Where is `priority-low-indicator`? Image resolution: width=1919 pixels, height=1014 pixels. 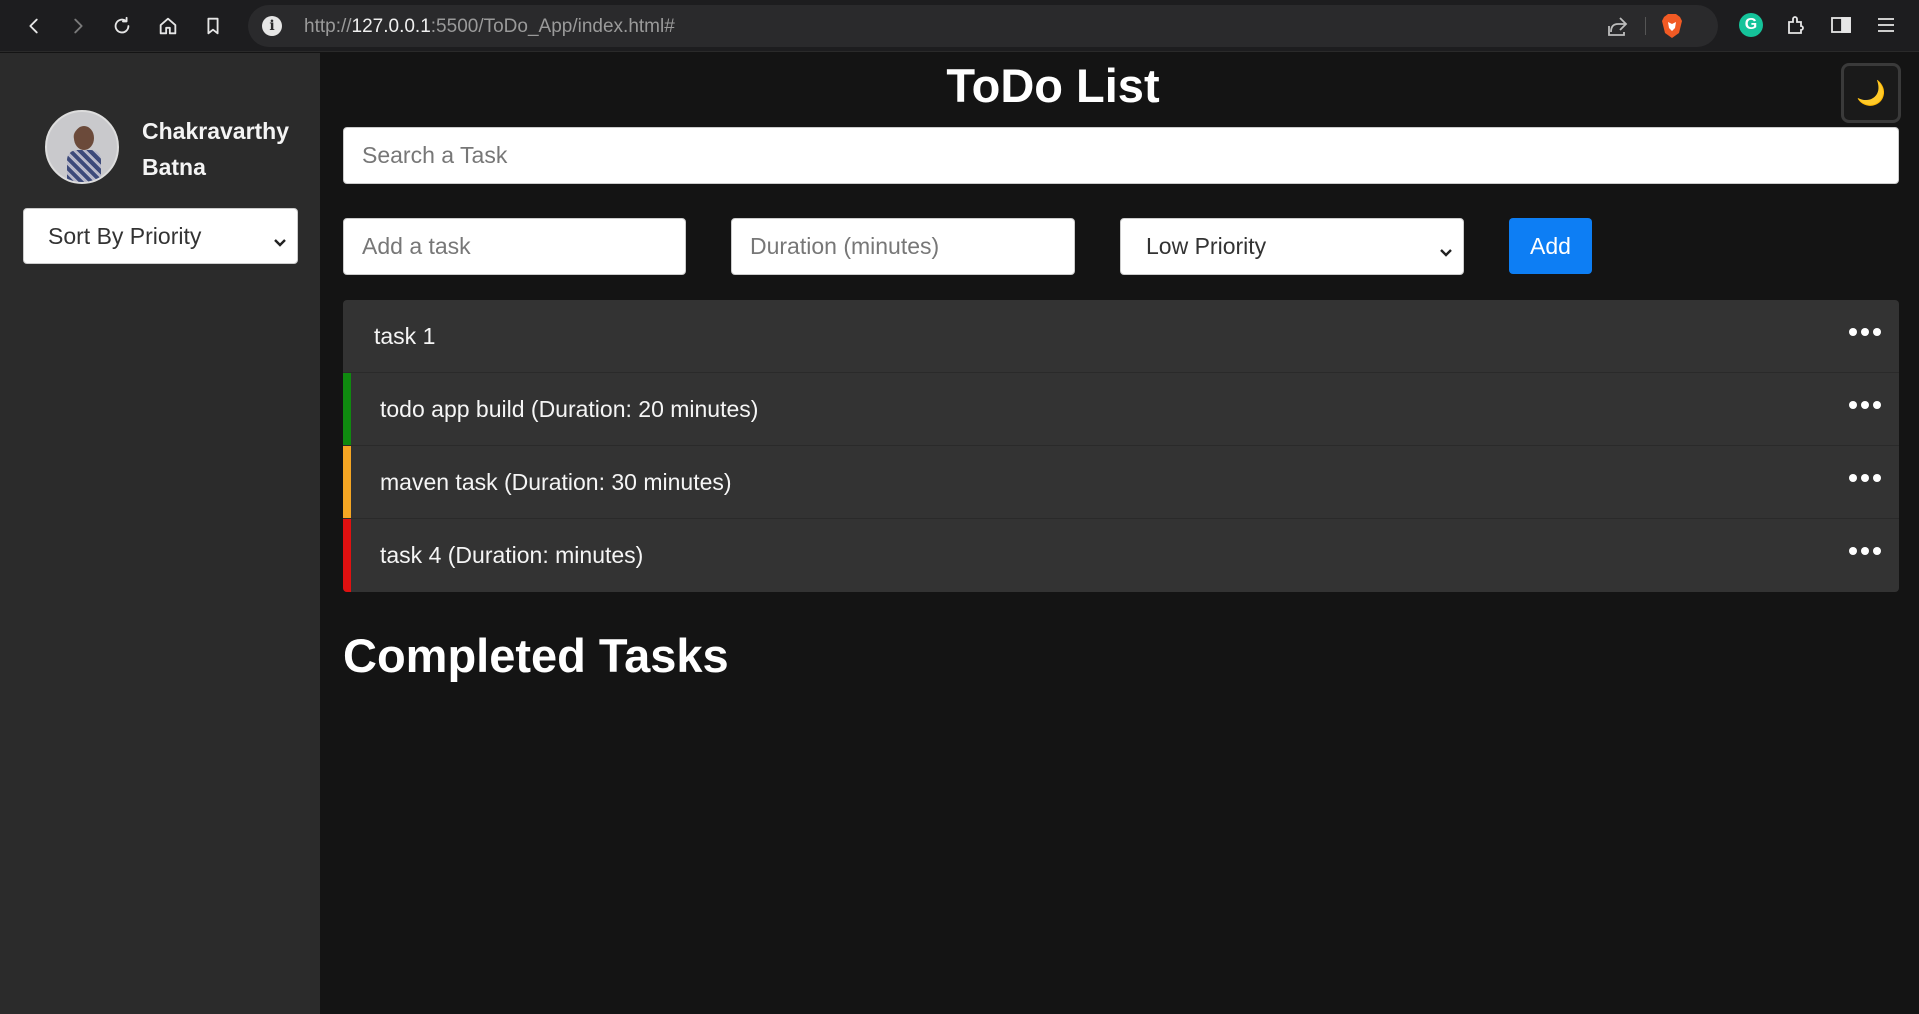
priority-low-indicator is located at coordinates (347, 409).